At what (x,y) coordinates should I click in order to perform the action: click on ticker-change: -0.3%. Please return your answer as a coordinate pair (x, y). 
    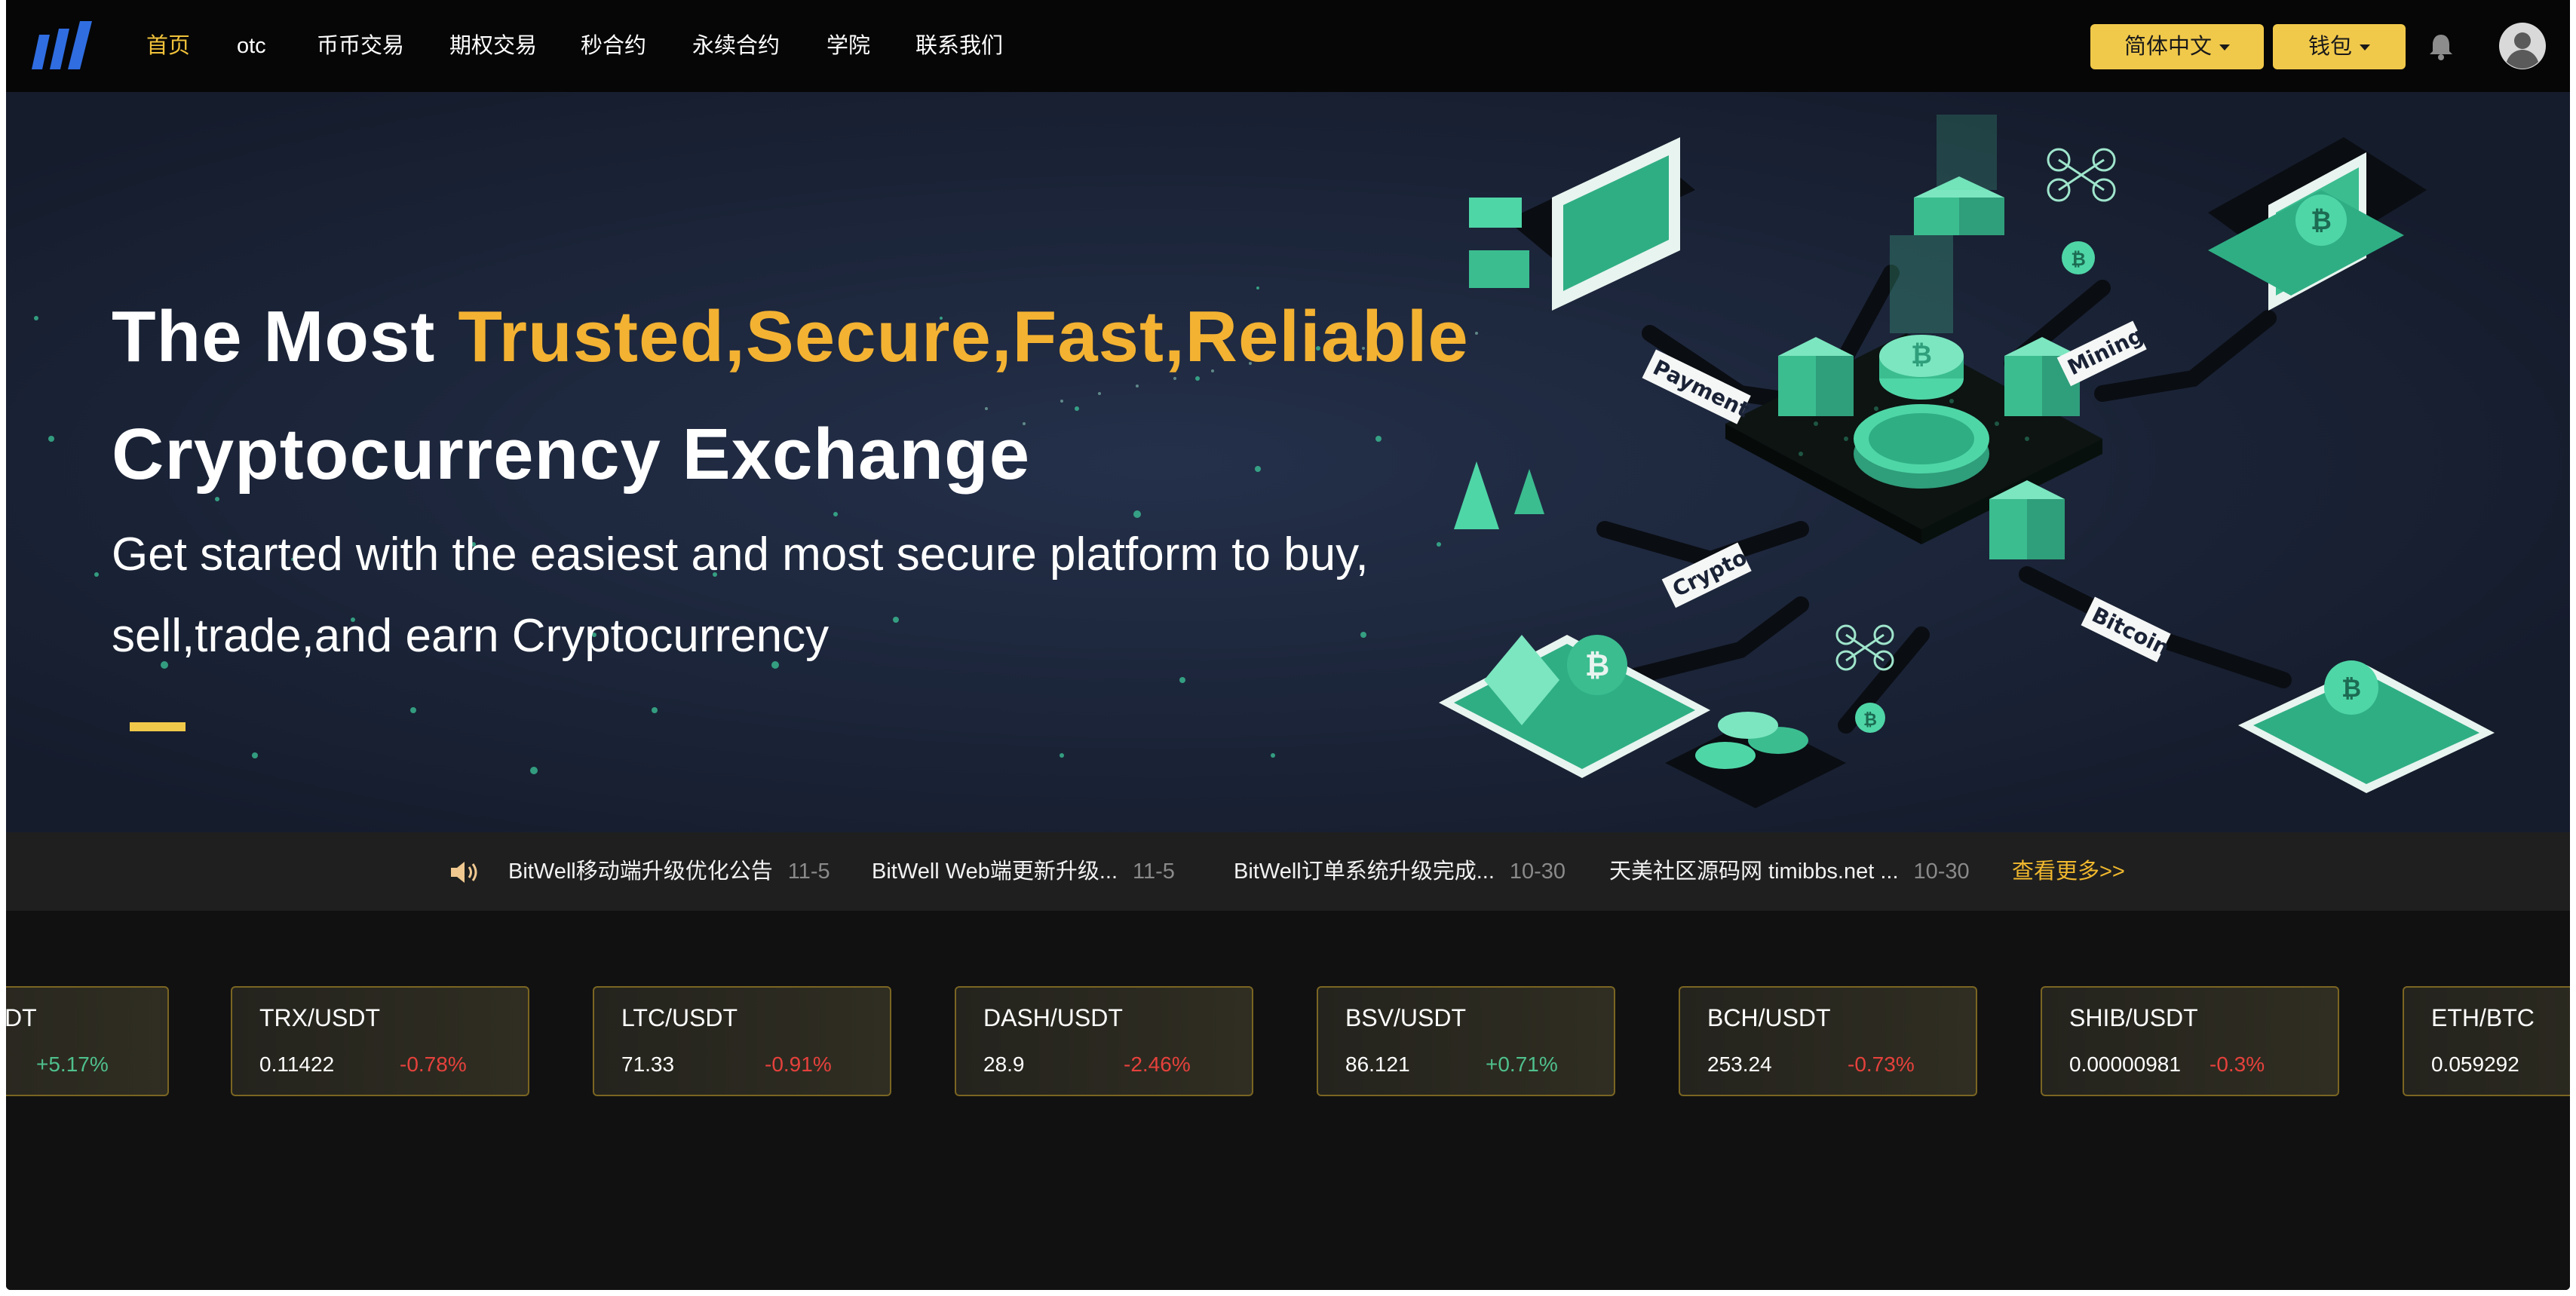
    Looking at the image, I should click on (2237, 1064).